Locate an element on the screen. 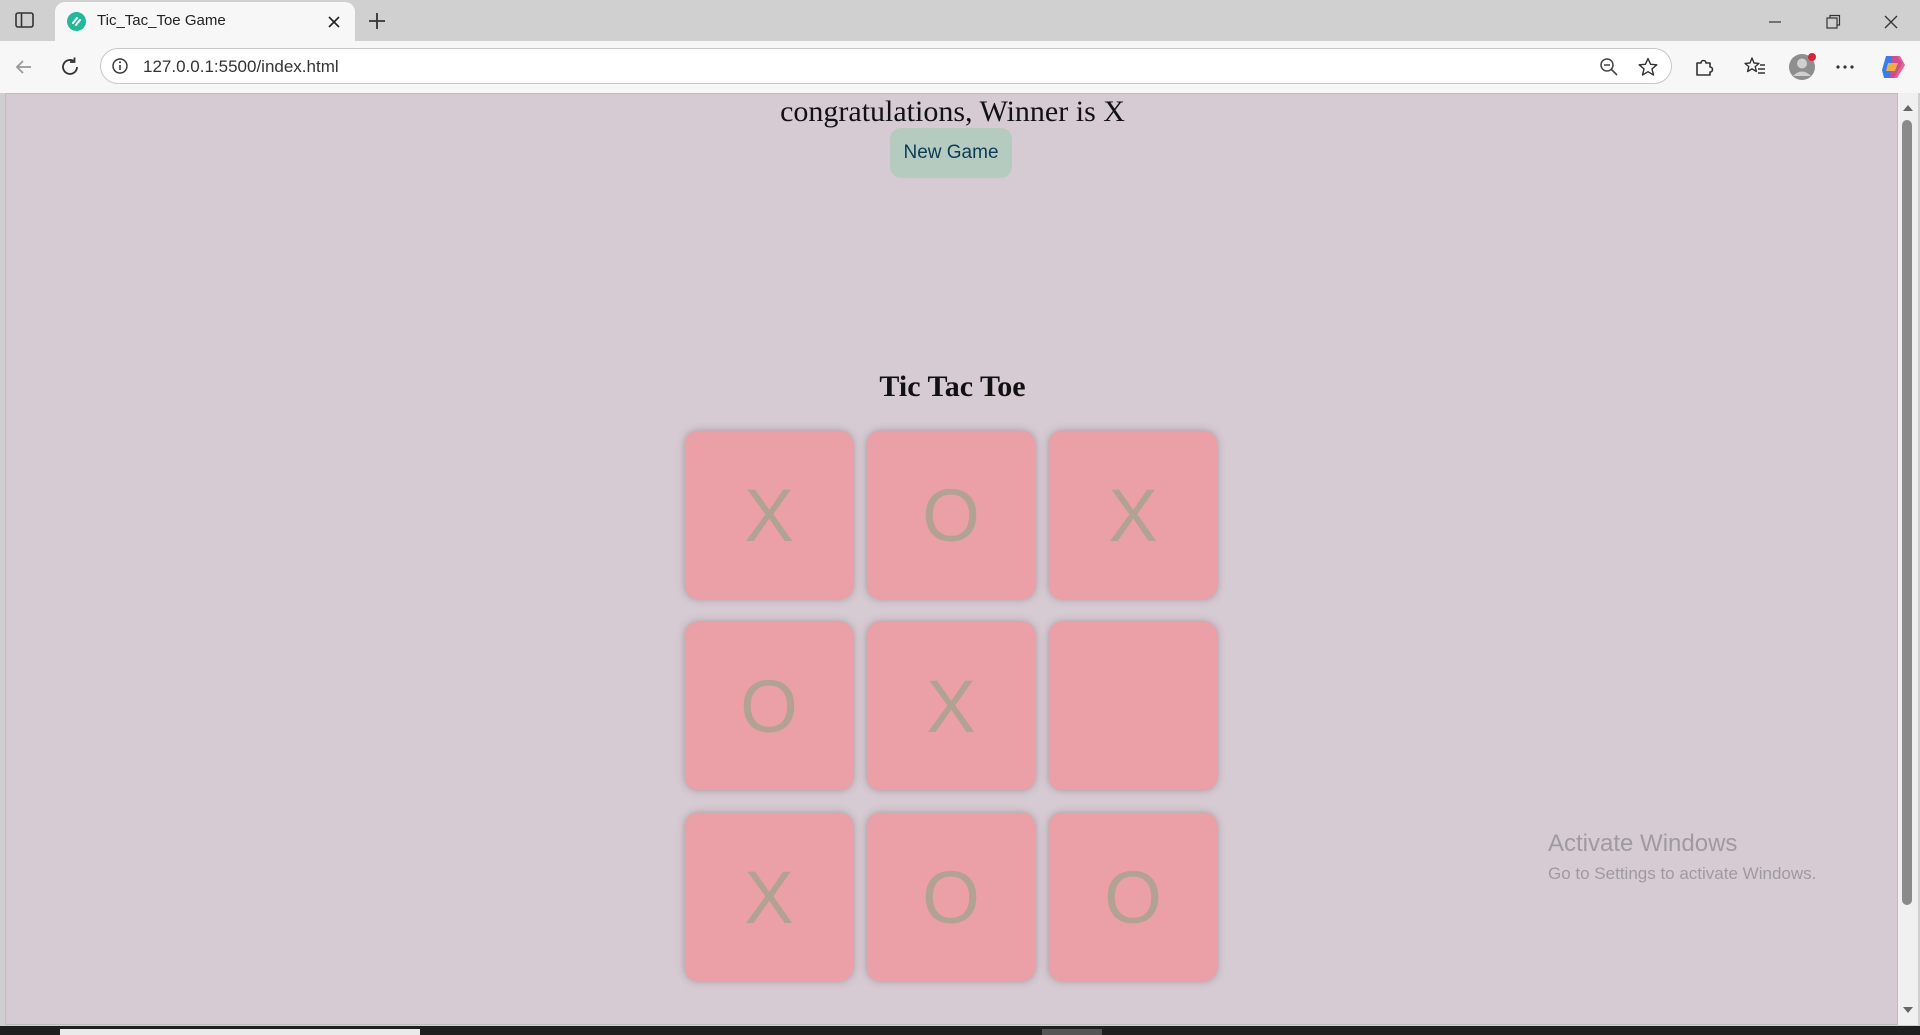 The image size is (1920, 1035). scroll-up-arrow-icon is located at coordinates (1908, 107).